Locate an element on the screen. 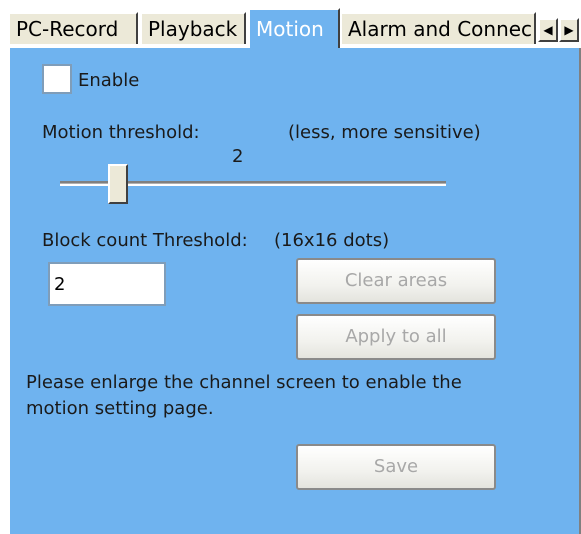  tab-scroll-left-button: ◀ is located at coordinates (548, 30).